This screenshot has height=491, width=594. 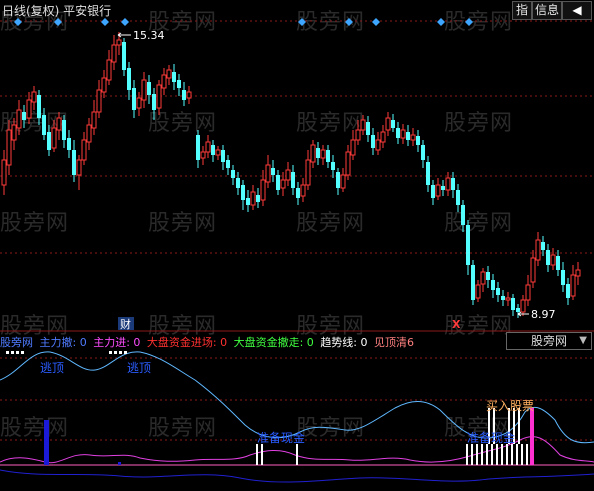 I want to click on prepare-cash-label-2: 准备现金, so click(x=491, y=437).